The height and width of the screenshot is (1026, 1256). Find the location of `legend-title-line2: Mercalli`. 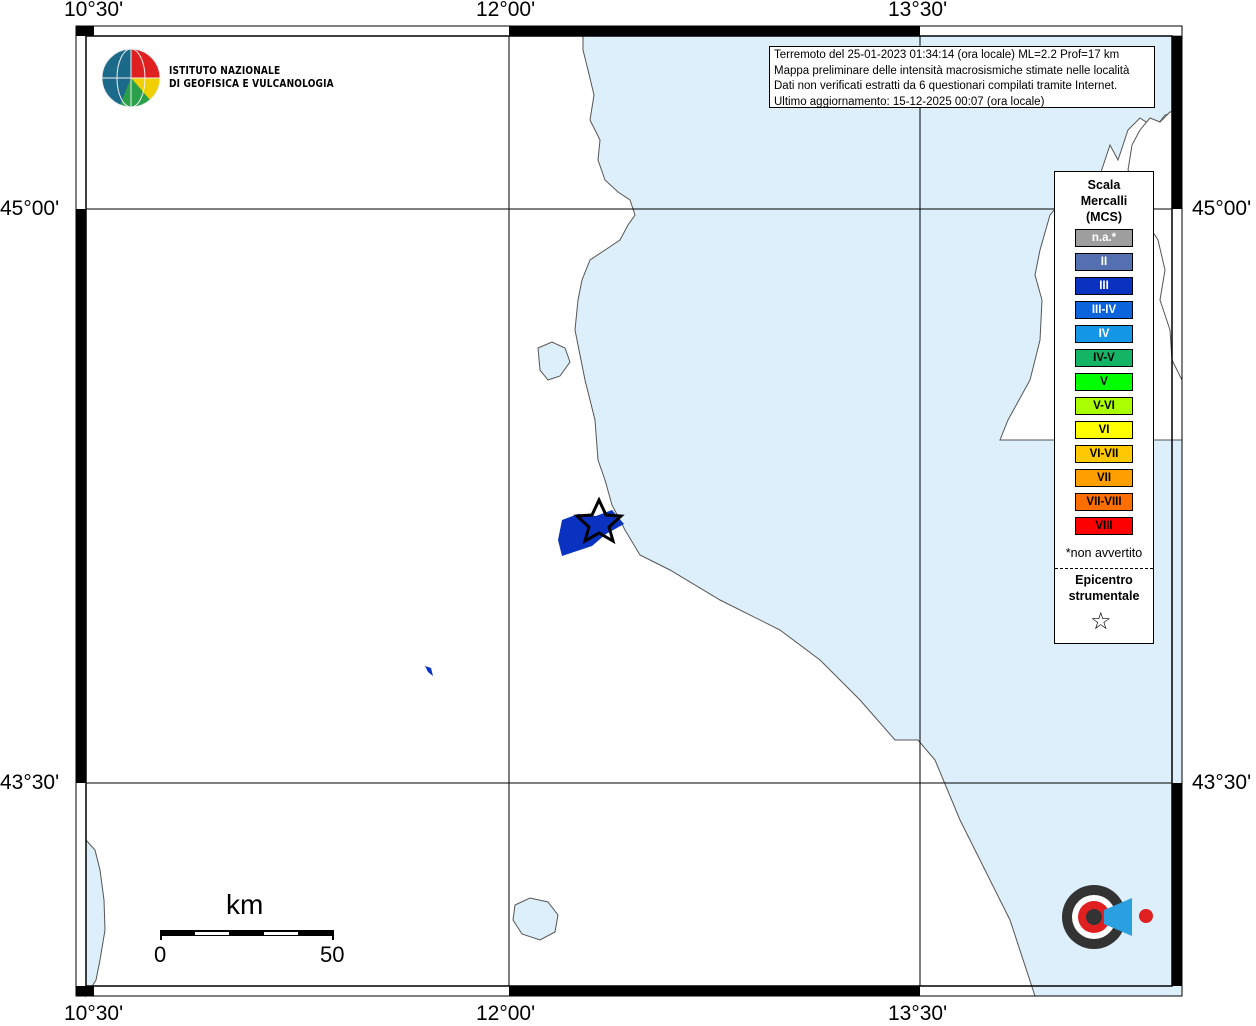

legend-title-line2: Mercalli is located at coordinates (1104, 201).